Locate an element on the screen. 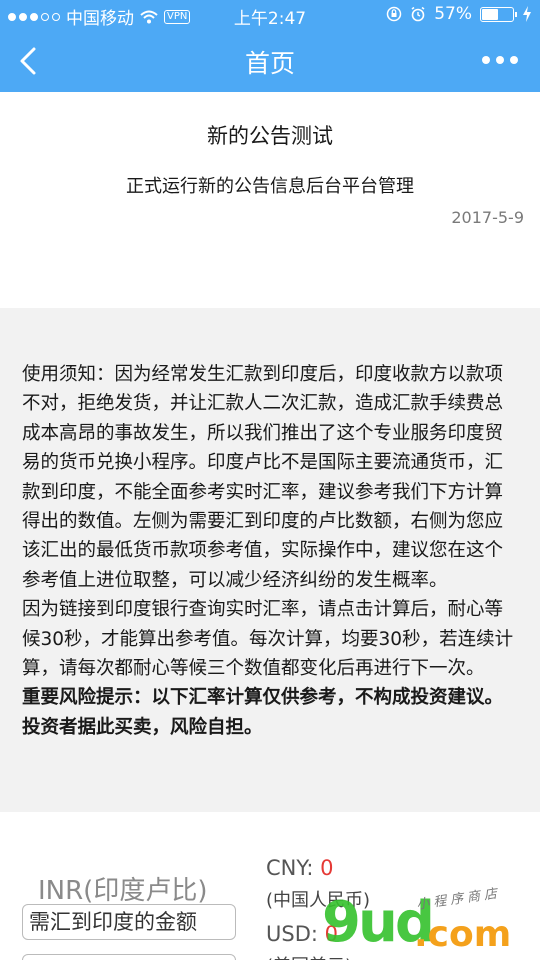  inr-label: INR(印度卢比) is located at coordinates (123, 891).